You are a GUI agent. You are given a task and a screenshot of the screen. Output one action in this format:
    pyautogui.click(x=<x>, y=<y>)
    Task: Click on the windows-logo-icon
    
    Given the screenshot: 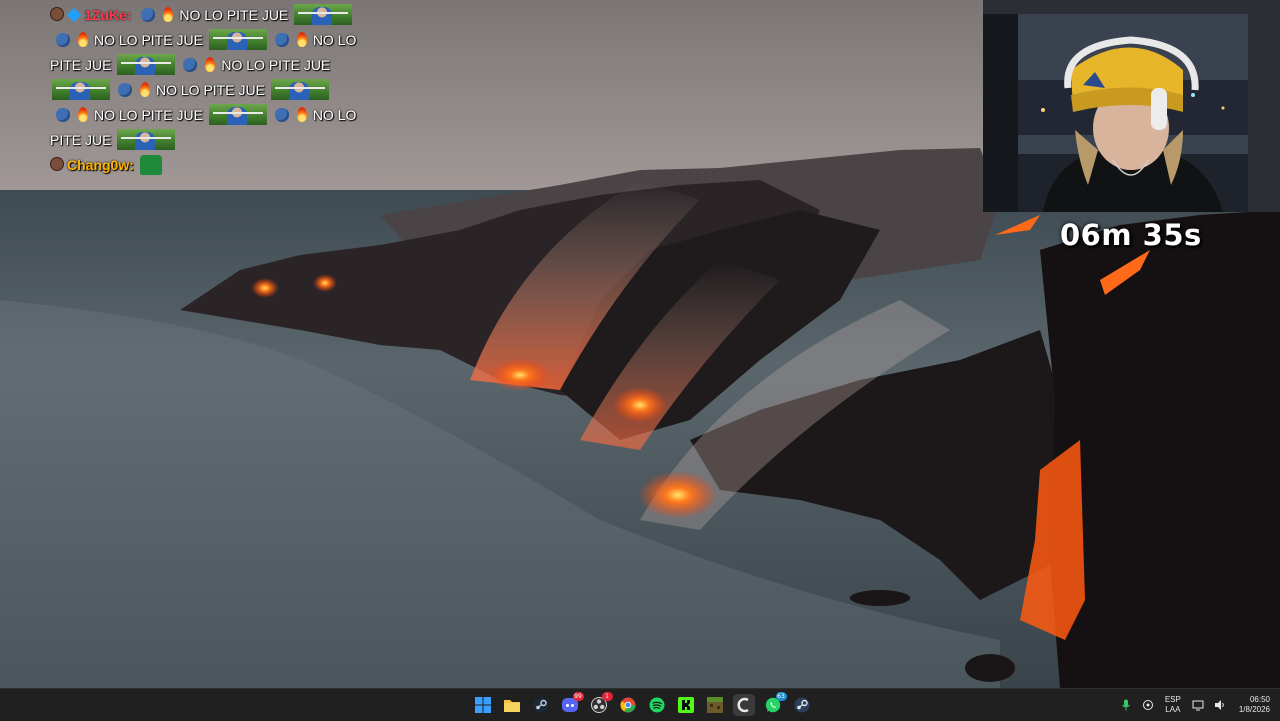 What is the action you would take?
    pyautogui.click(x=482, y=705)
    